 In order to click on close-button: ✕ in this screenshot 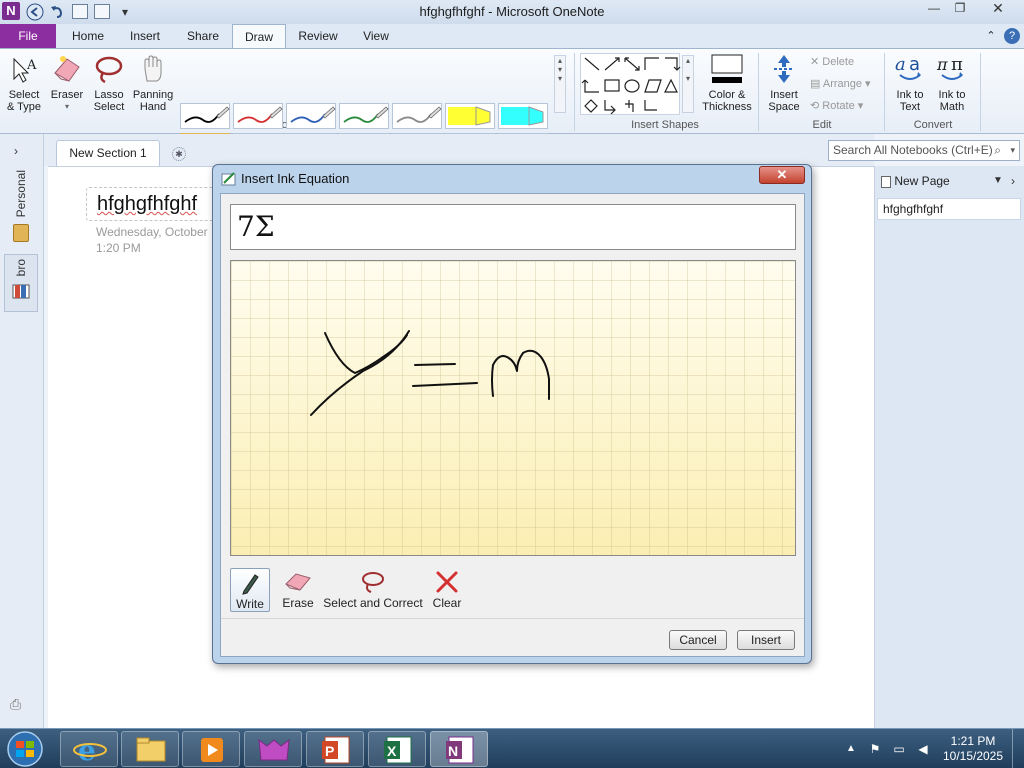, I will do `click(998, 9)`.